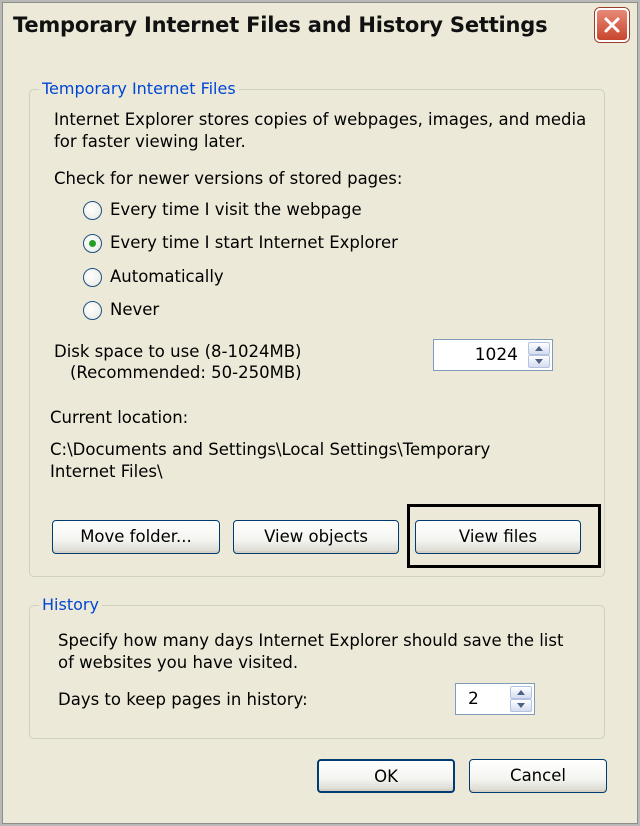 The height and width of the screenshot is (826, 640). Describe the element at coordinates (473, 699) in the screenshot. I see `days-to-keep-value: 2` at that location.